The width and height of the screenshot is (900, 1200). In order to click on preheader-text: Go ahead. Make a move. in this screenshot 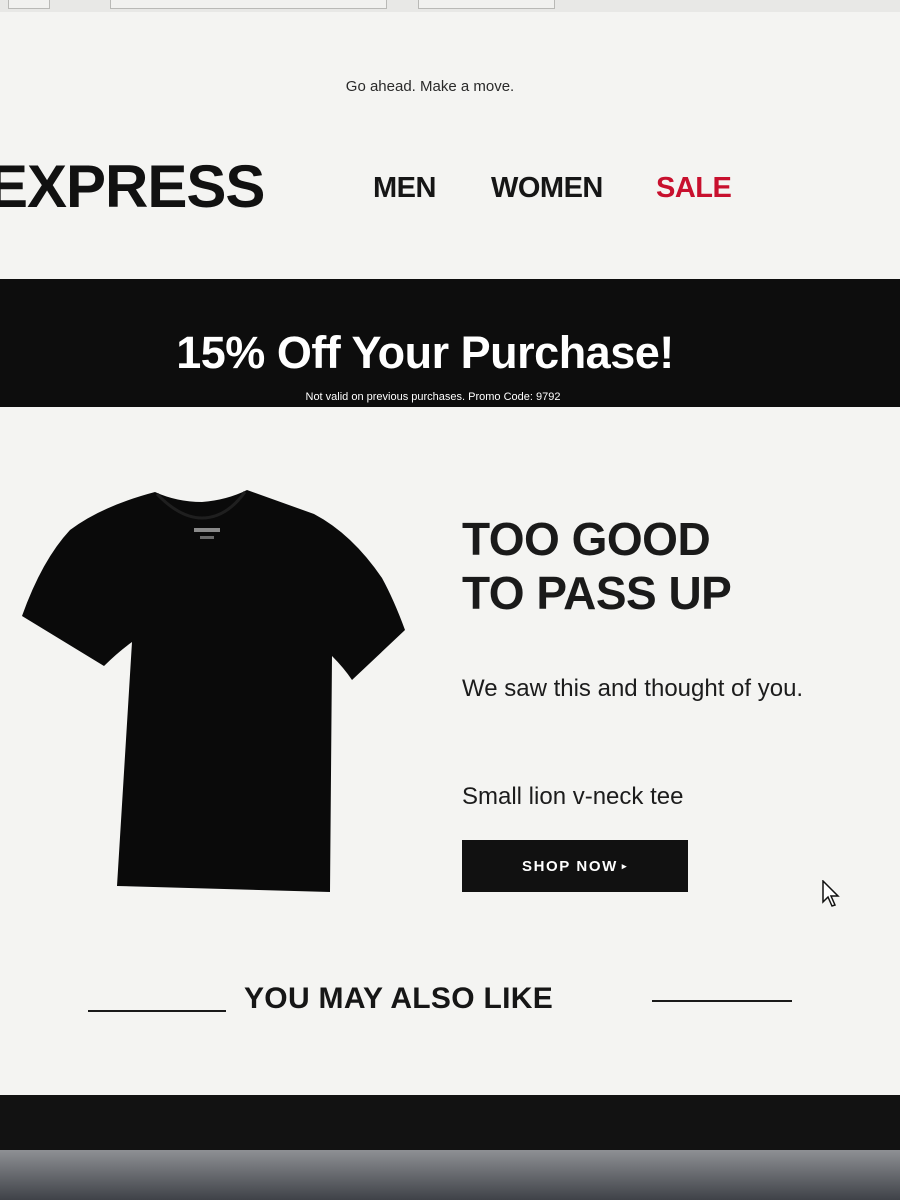, I will do `click(430, 86)`.